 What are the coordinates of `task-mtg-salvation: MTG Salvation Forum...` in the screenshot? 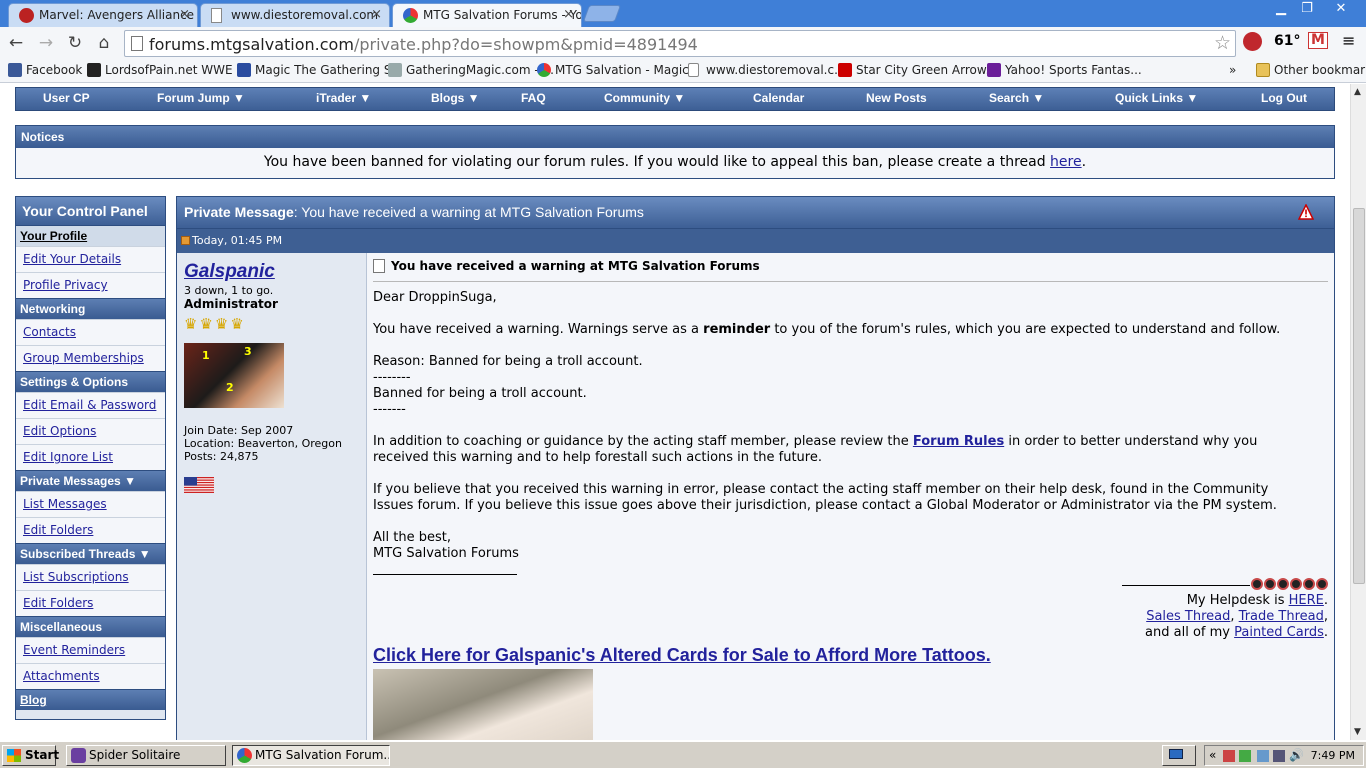 It's located at (311, 755).